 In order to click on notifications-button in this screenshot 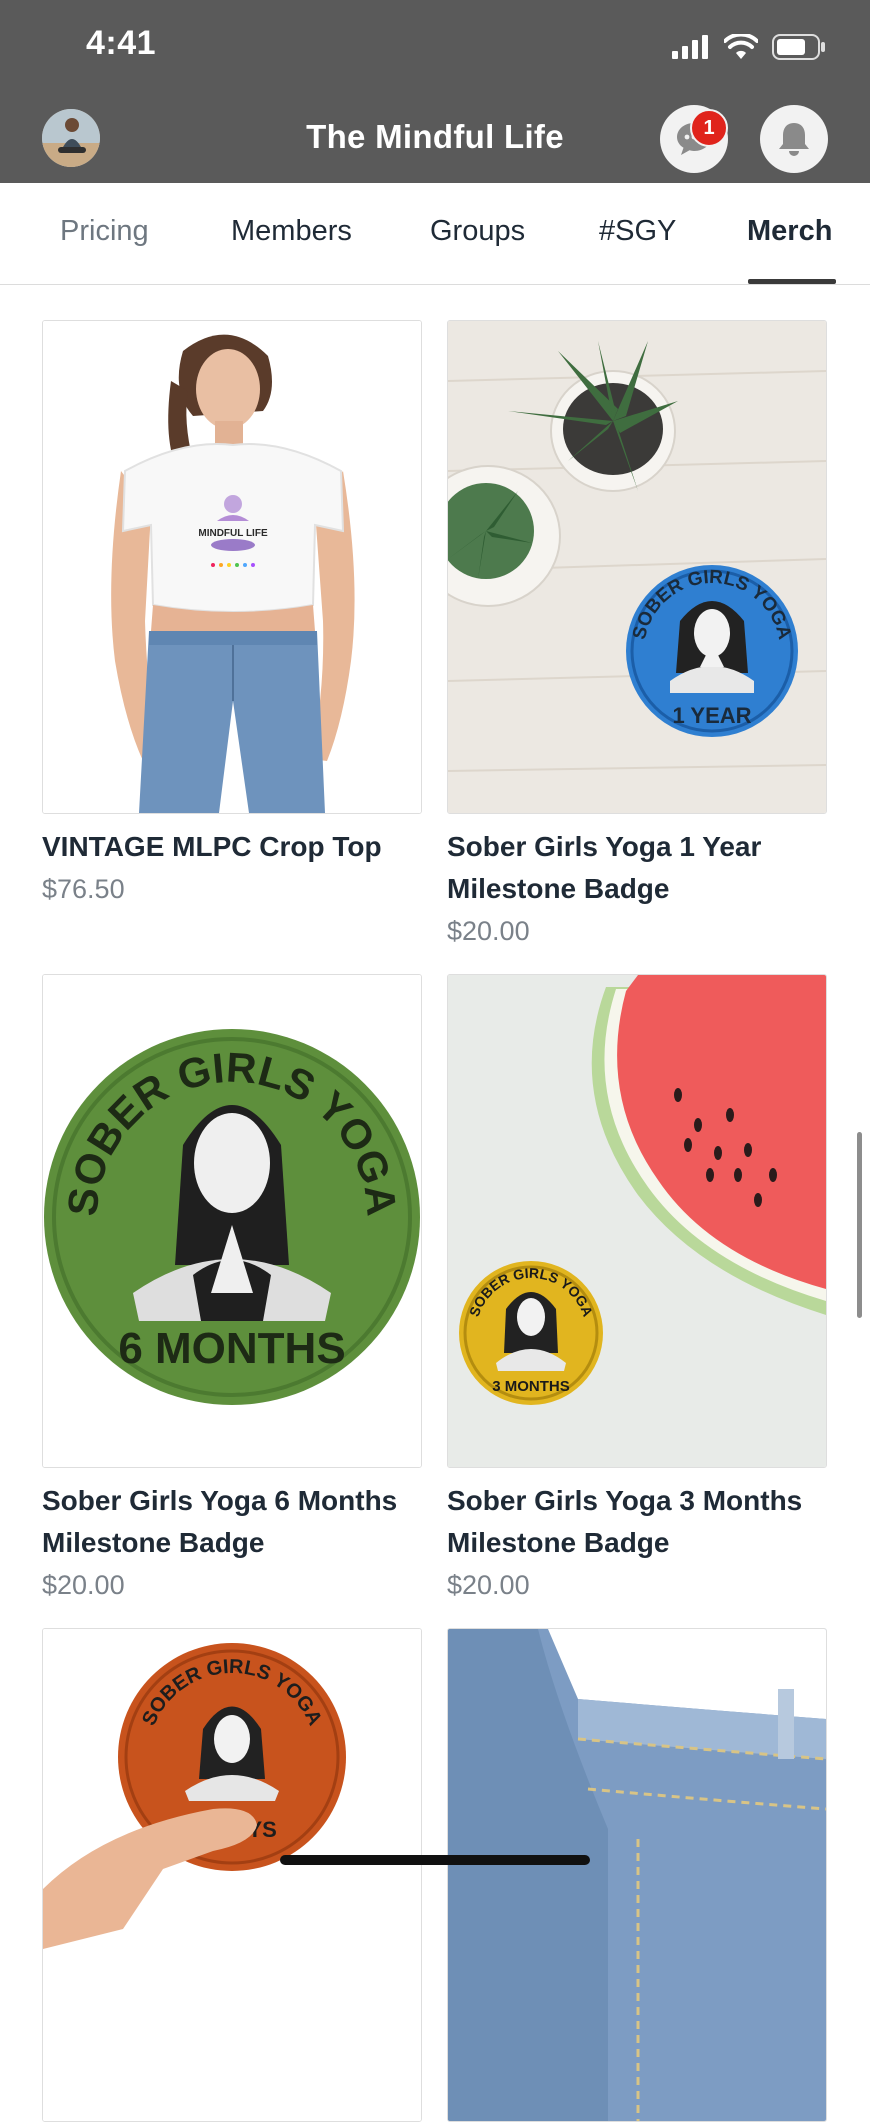, I will do `click(794, 139)`.